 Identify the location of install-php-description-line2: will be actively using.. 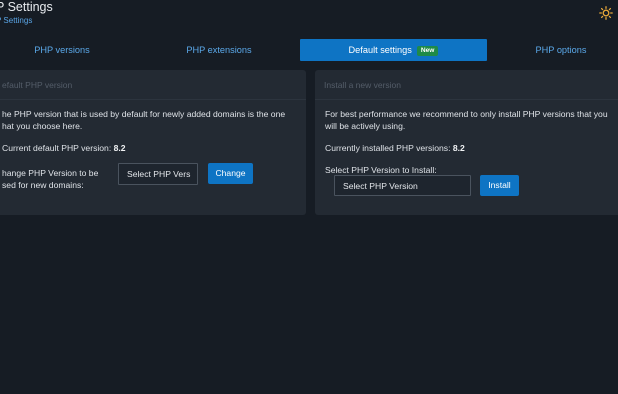
(365, 126).